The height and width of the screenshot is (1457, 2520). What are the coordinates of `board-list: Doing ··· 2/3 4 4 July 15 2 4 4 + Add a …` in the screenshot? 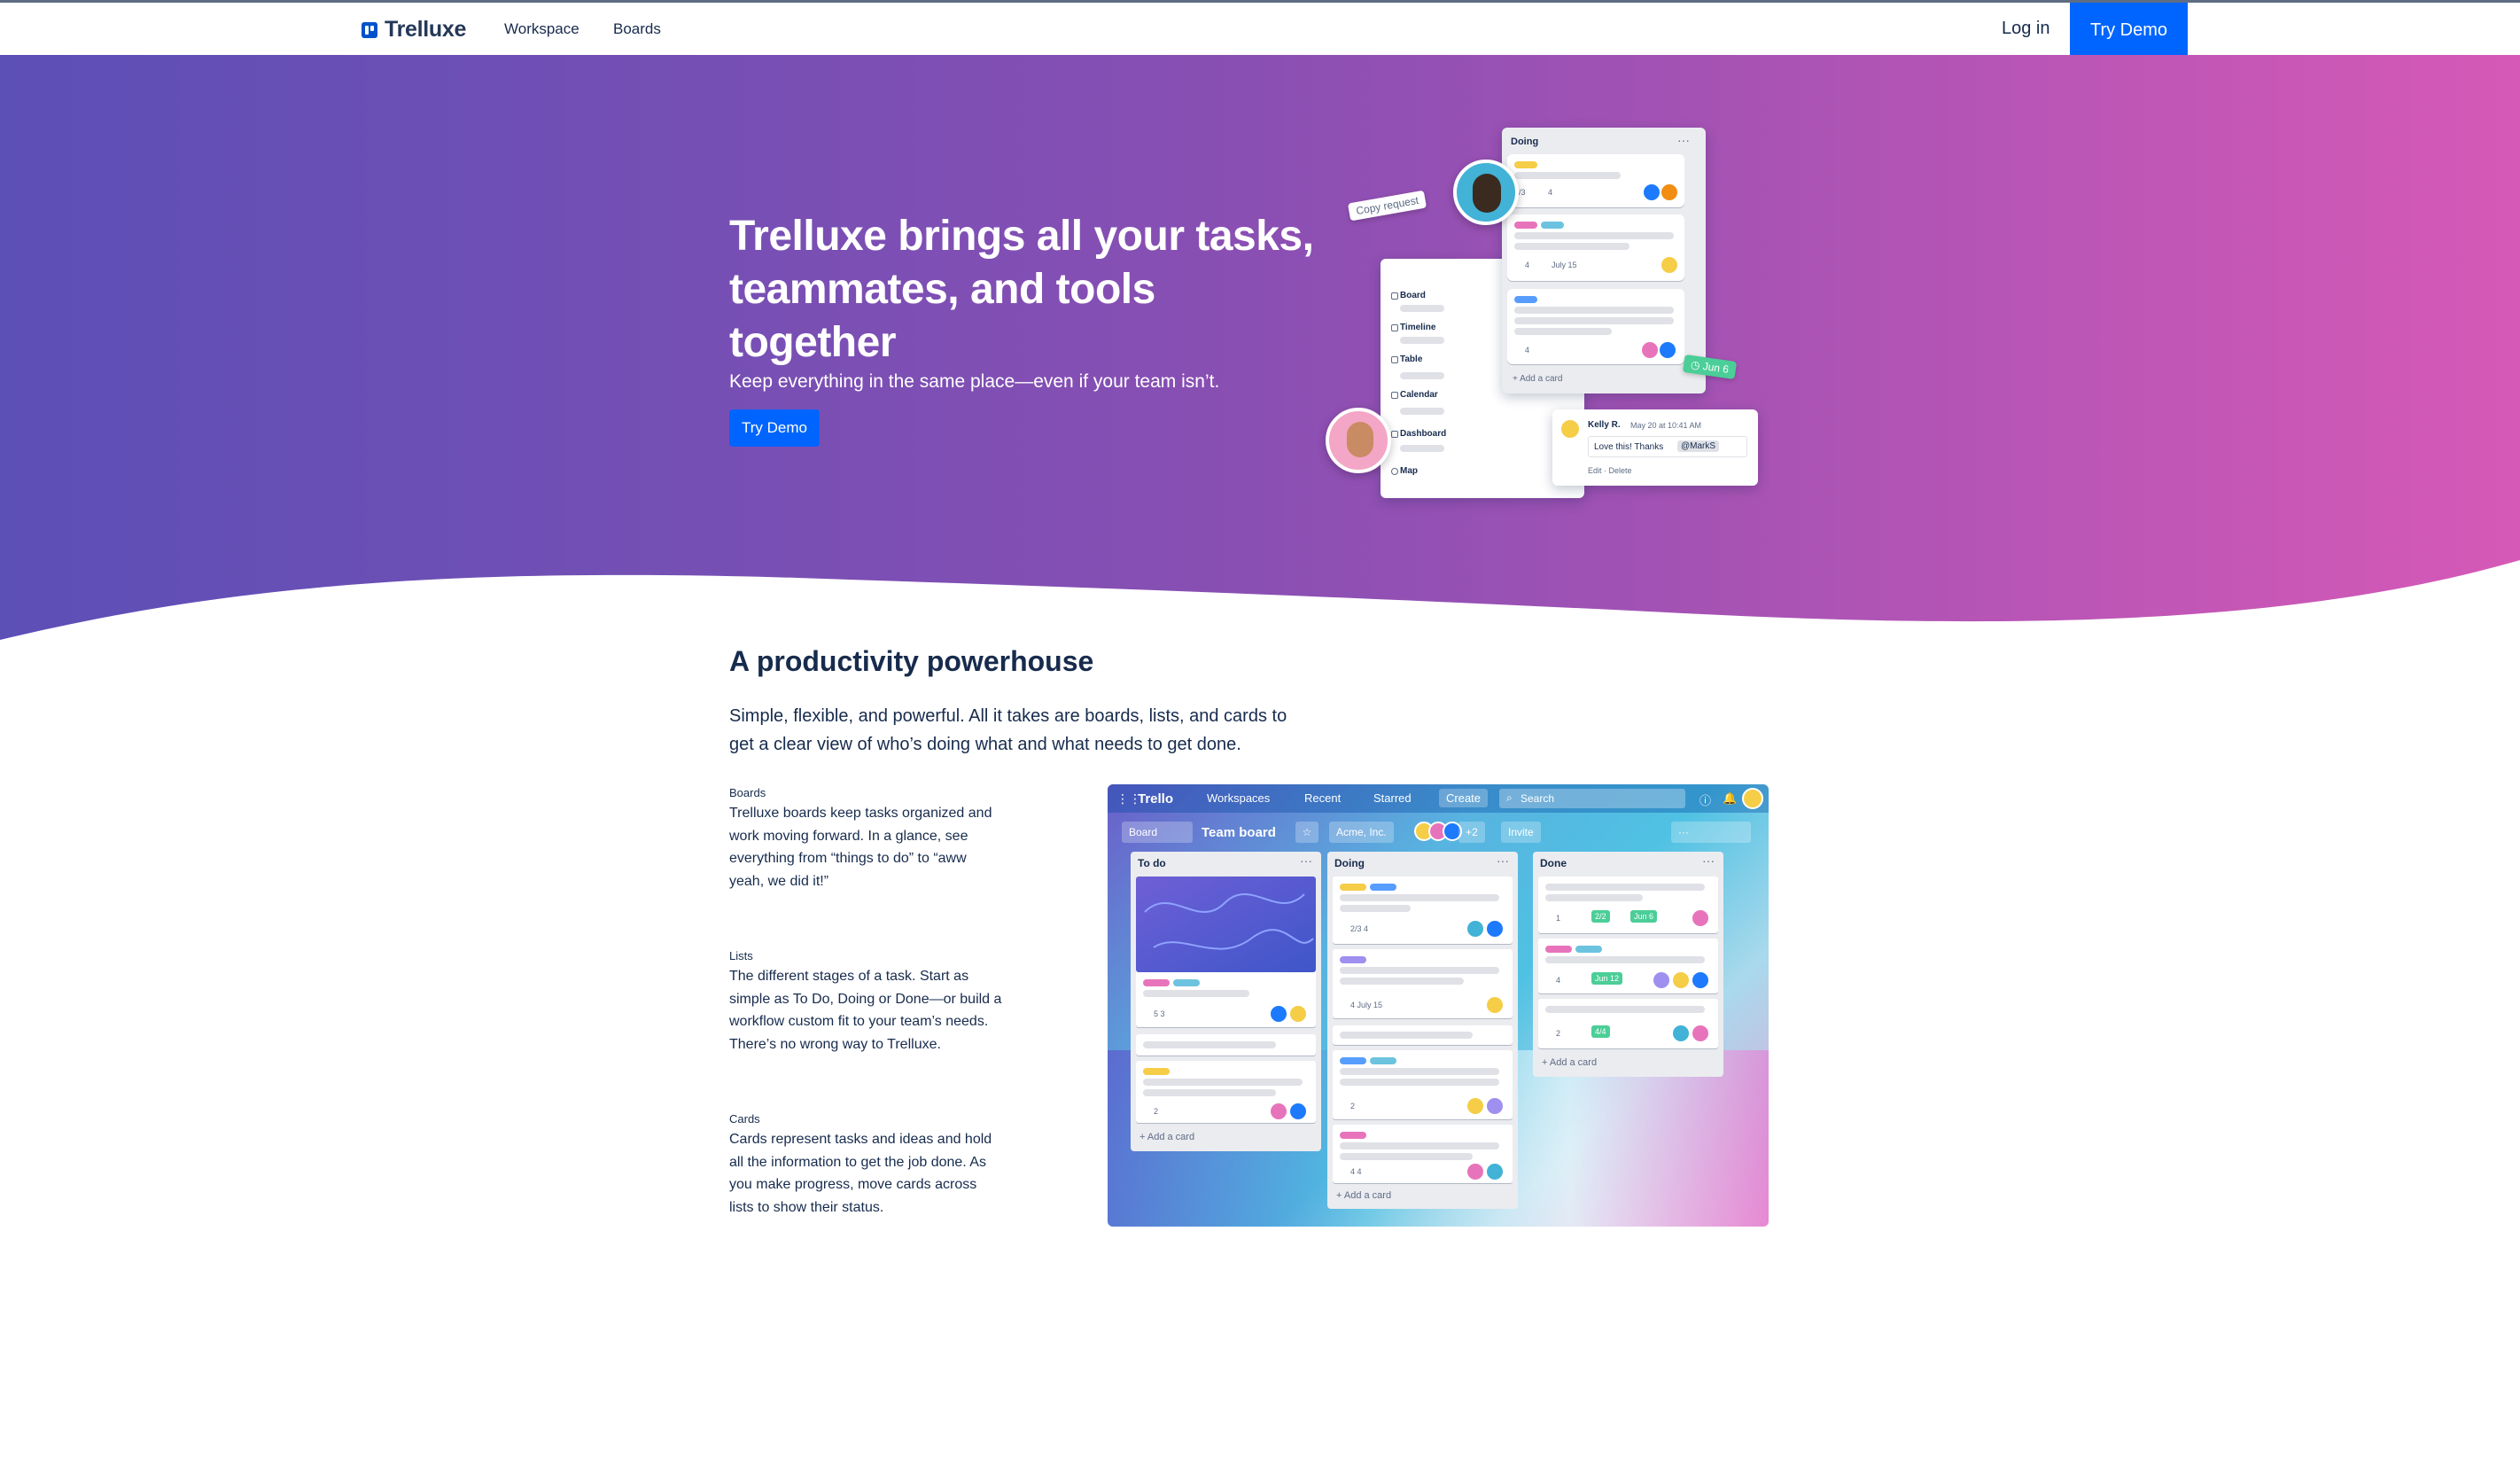 It's located at (1422, 1030).